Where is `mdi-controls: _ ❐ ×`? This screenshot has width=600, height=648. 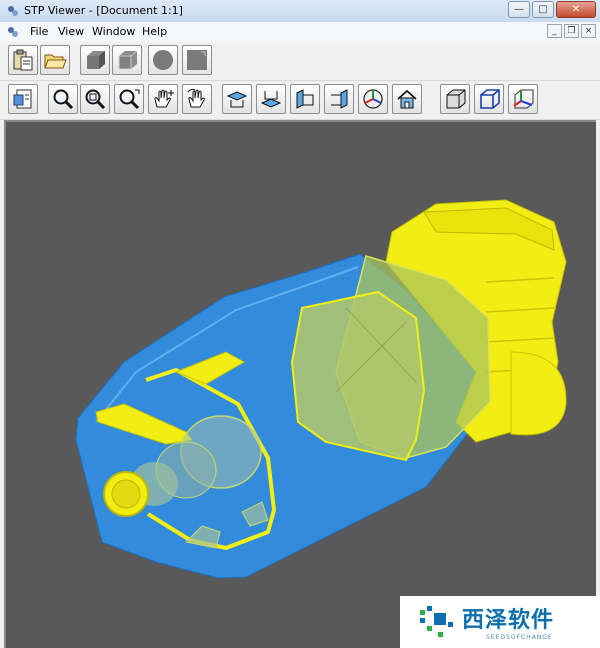 mdi-controls: _ ❐ × is located at coordinates (571, 31).